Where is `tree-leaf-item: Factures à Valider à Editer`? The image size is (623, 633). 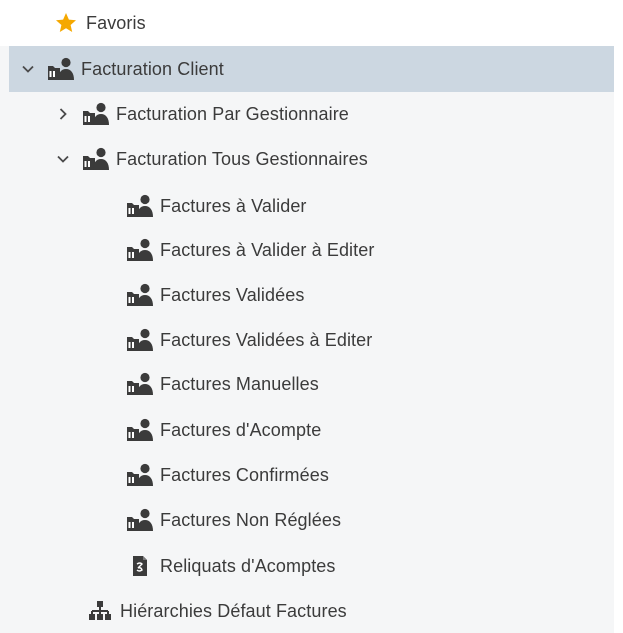
tree-leaf-item: Factures à Valider à Editer is located at coordinates (250, 250).